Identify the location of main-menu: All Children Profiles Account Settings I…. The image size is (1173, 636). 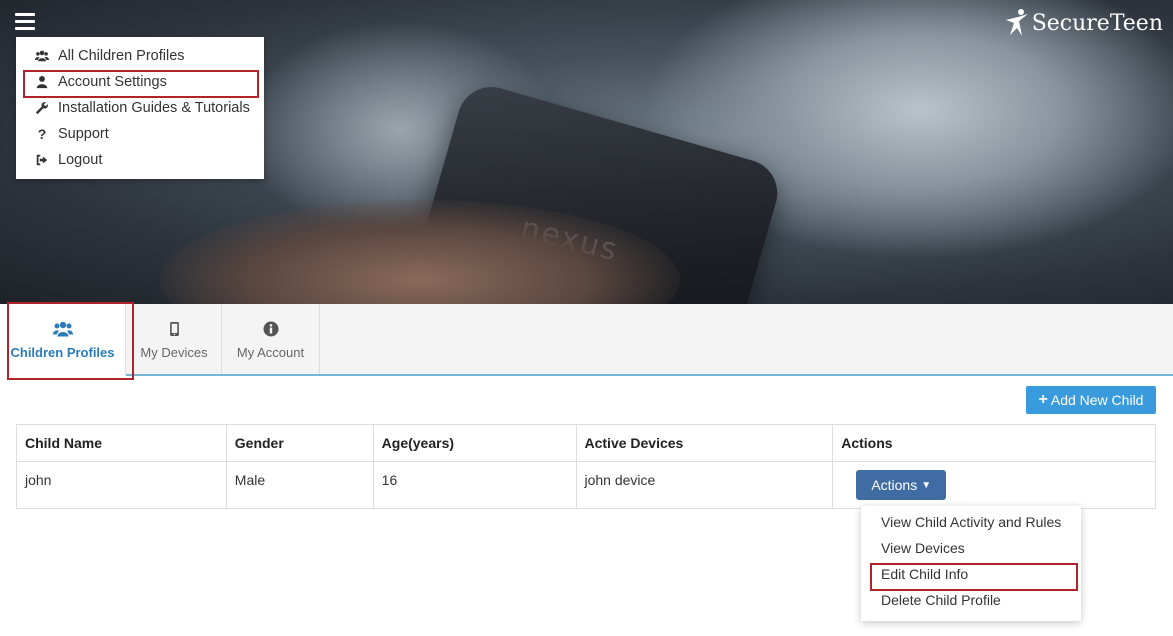
(140, 108).